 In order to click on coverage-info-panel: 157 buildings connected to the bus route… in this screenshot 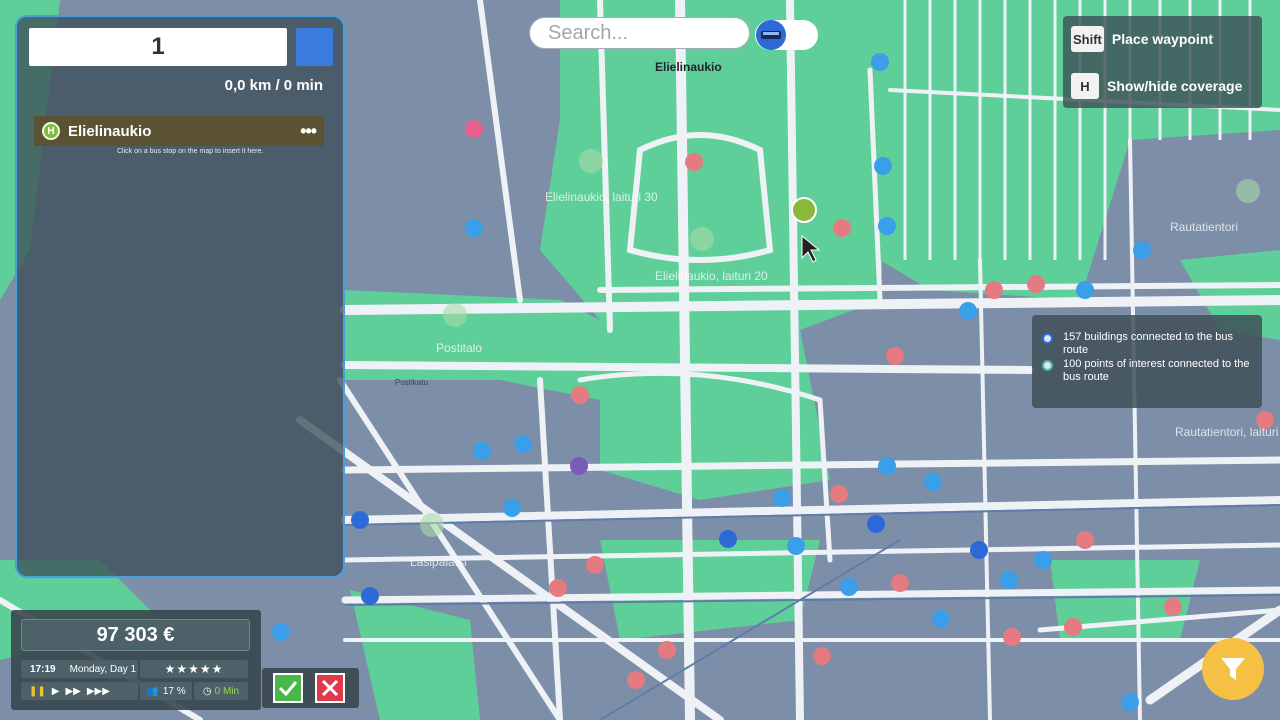, I will do `click(1147, 361)`.